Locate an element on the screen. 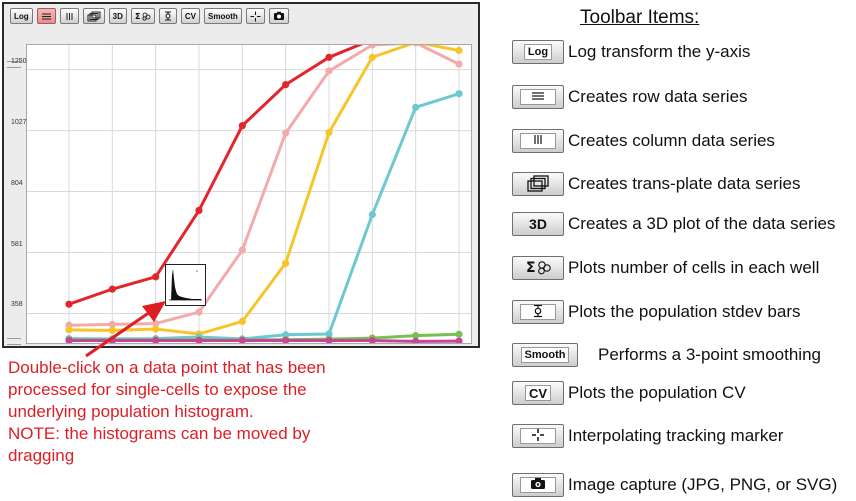  legend-item-row-series: Creates row data series is located at coordinates (630, 97).